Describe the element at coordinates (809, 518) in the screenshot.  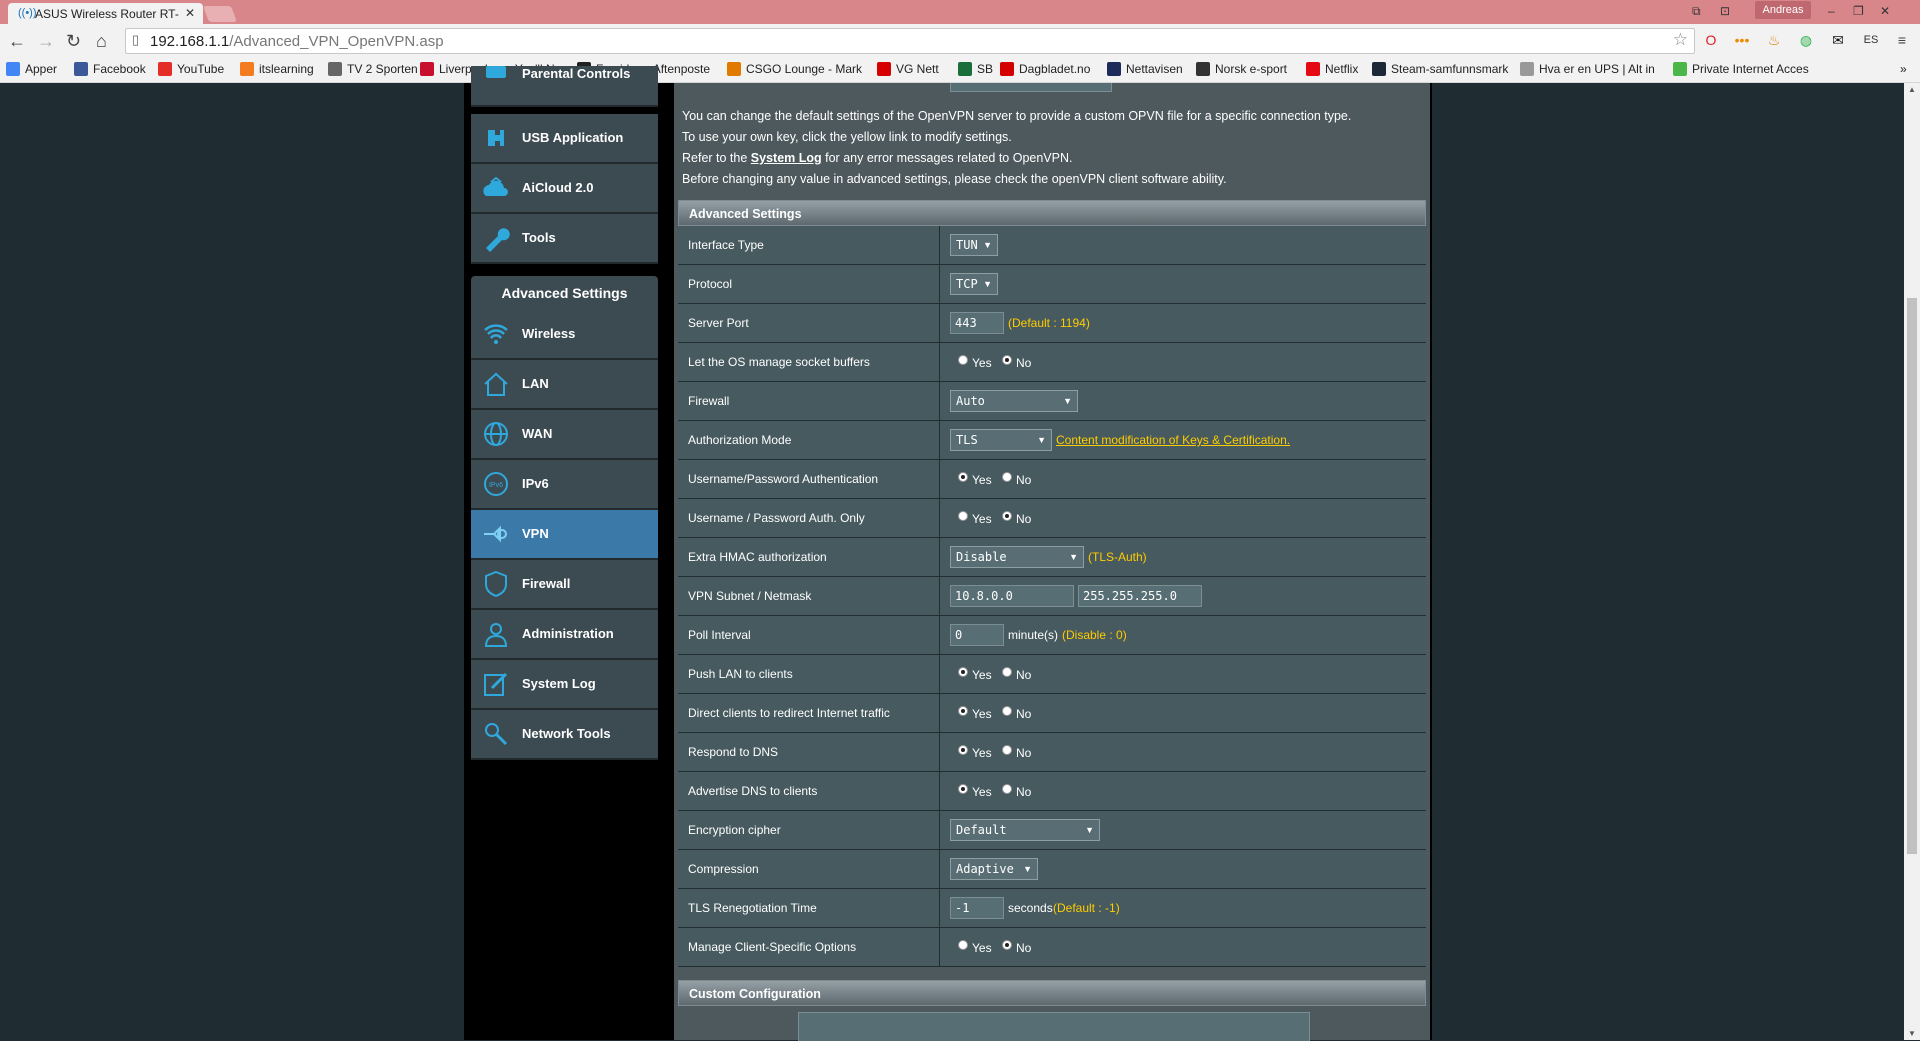
I see `row-label: Username / Password Auth. Only` at that location.